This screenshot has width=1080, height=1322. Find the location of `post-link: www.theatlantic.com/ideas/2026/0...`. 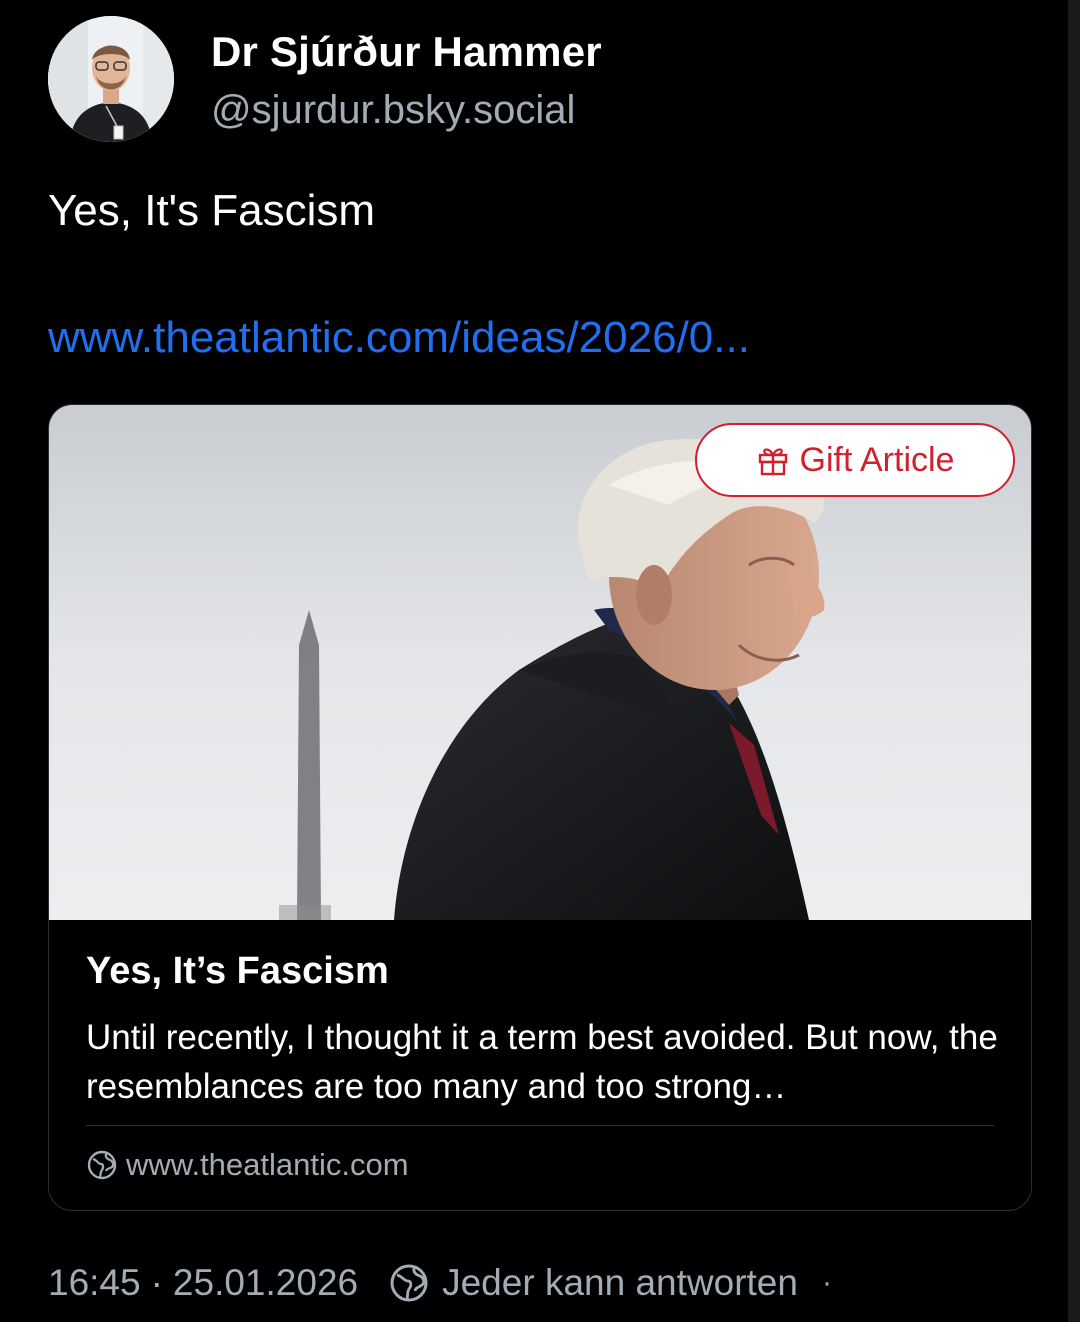

post-link: www.theatlantic.com/ideas/2026/0... is located at coordinates (399, 338).